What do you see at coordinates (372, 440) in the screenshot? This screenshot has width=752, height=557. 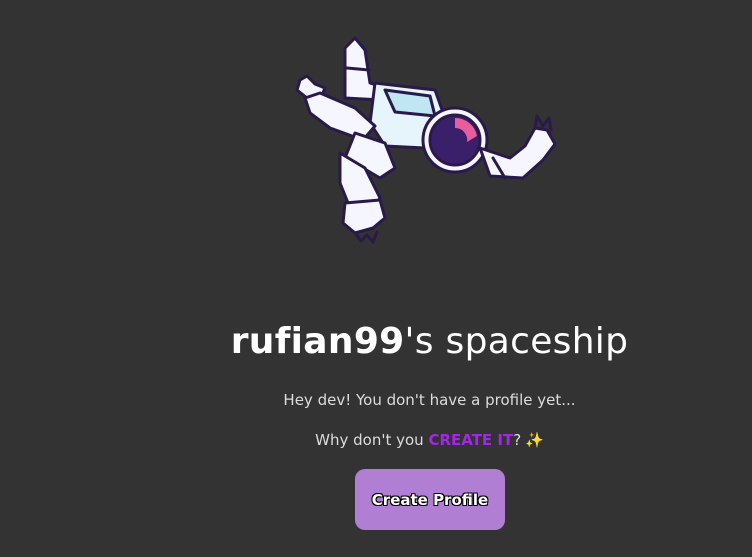 I see `prompt-prefix: Why don't you` at bounding box center [372, 440].